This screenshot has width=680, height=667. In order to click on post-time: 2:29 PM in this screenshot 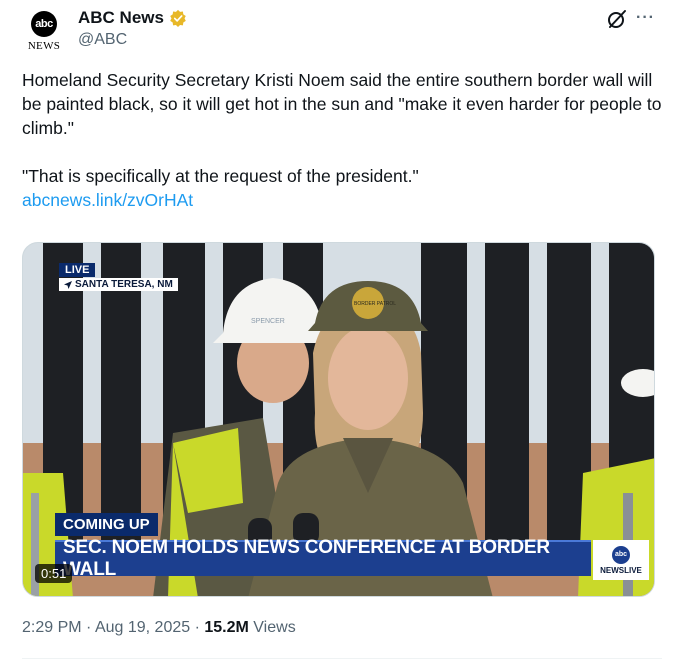, I will do `click(52, 627)`.